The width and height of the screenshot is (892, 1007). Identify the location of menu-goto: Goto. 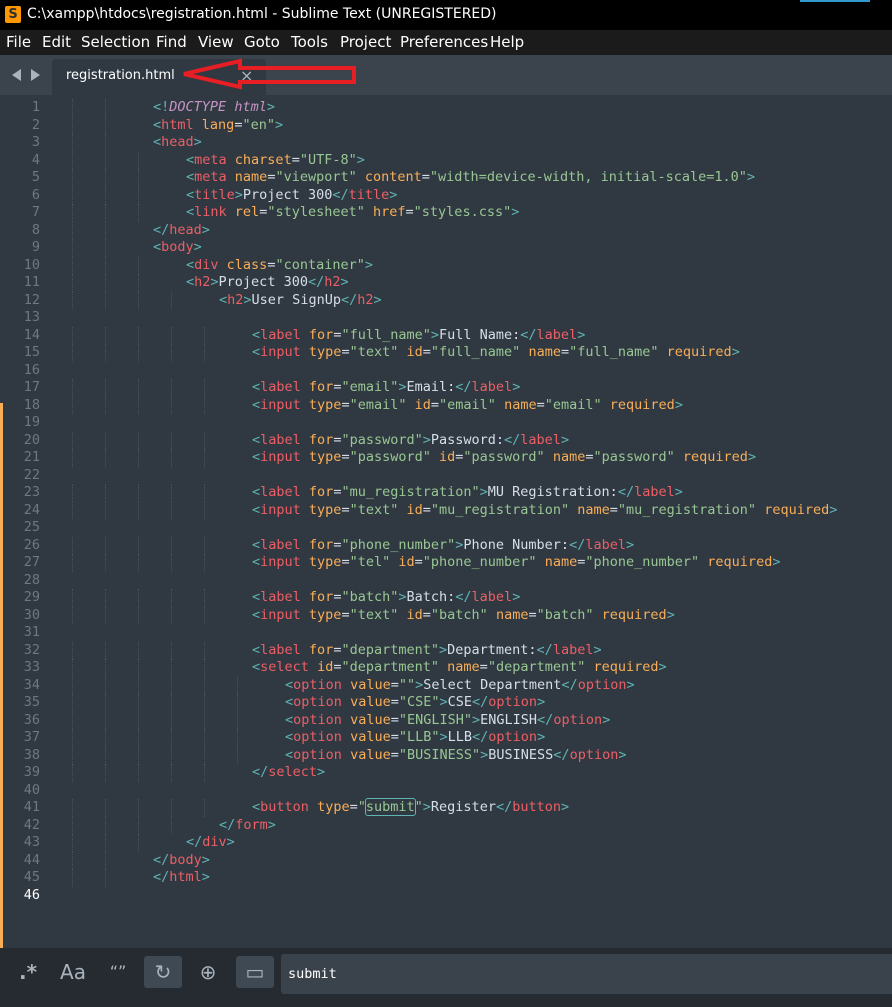
(262, 42).